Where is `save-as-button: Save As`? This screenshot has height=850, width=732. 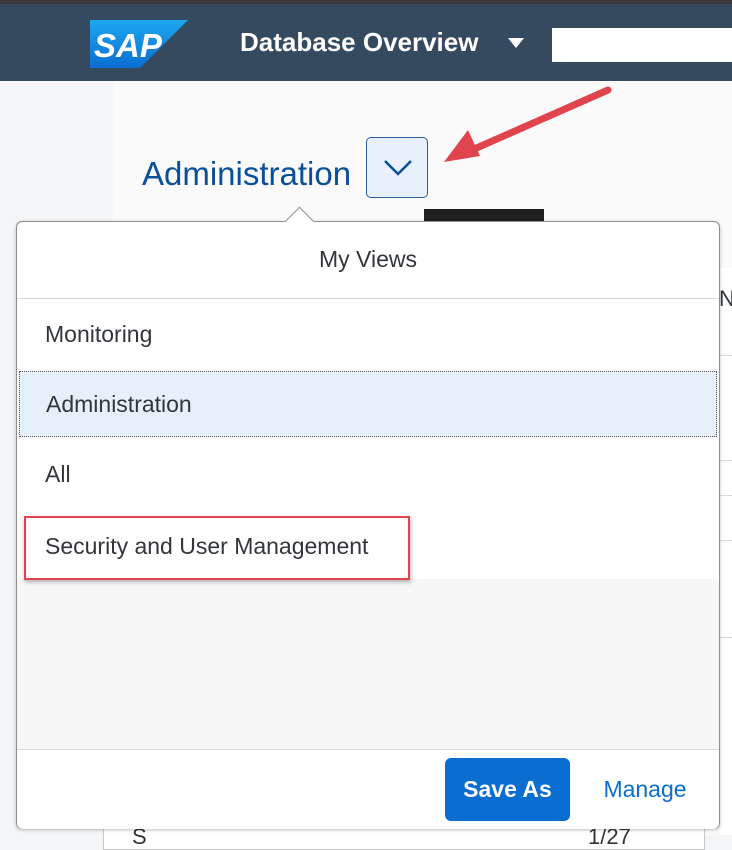
save-as-button: Save As is located at coordinates (507, 789).